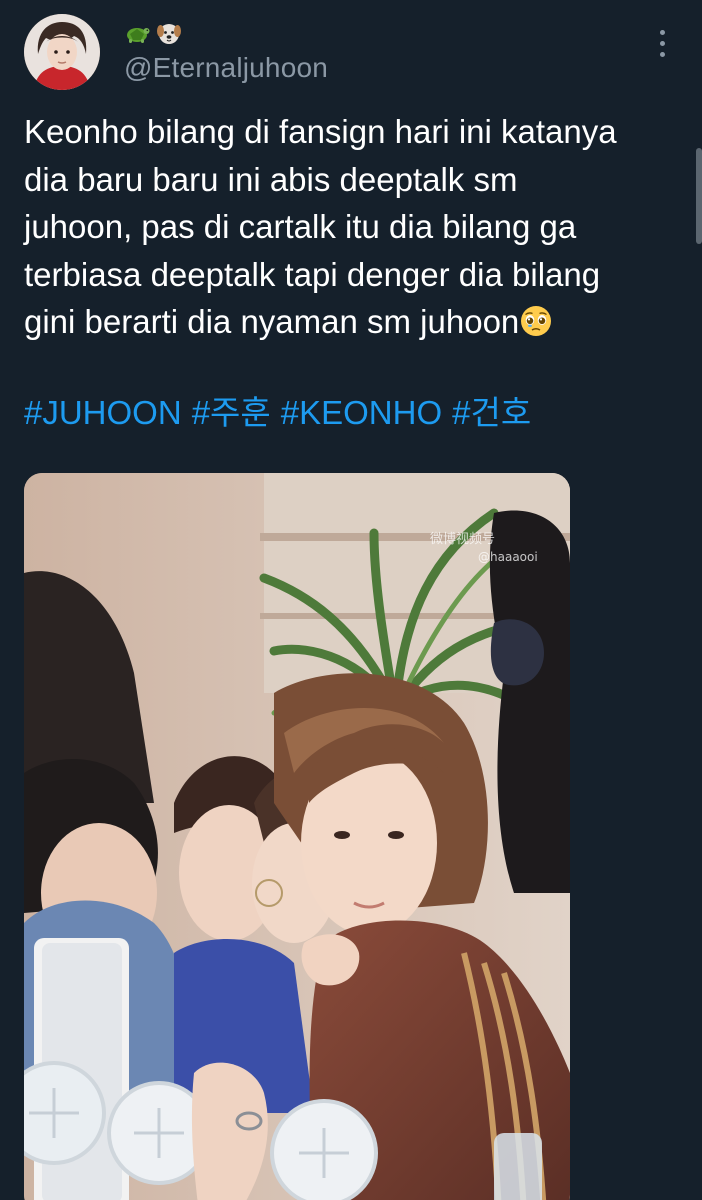 The width and height of the screenshot is (702, 1200). Describe the element at coordinates (137, 33) in the screenshot. I see `turtle-emoji` at that location.